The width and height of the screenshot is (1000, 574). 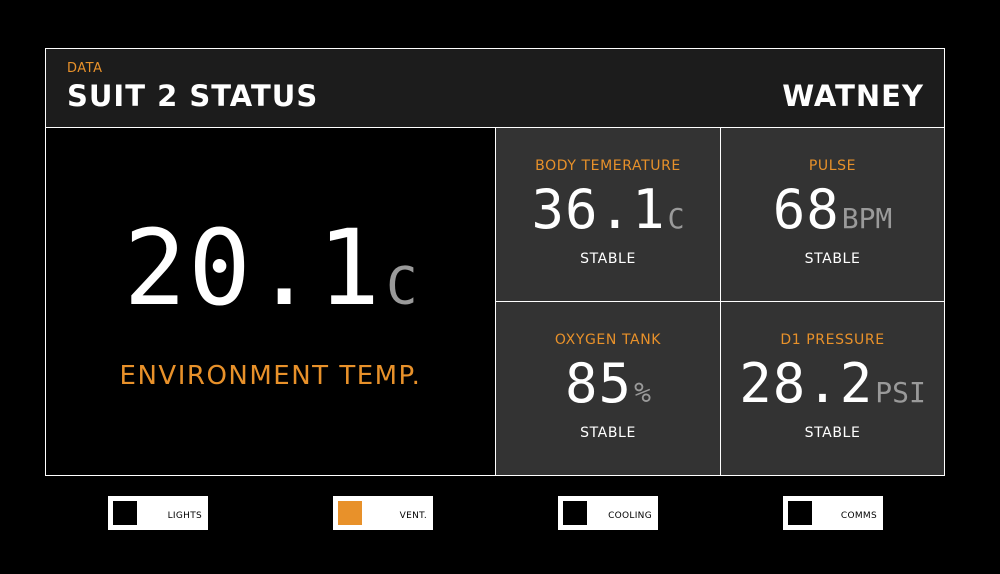 What do you see at coordinates (867, 218) in the screenshot?
I see `metric-unit: BPM` at bounding box center [867, 218].